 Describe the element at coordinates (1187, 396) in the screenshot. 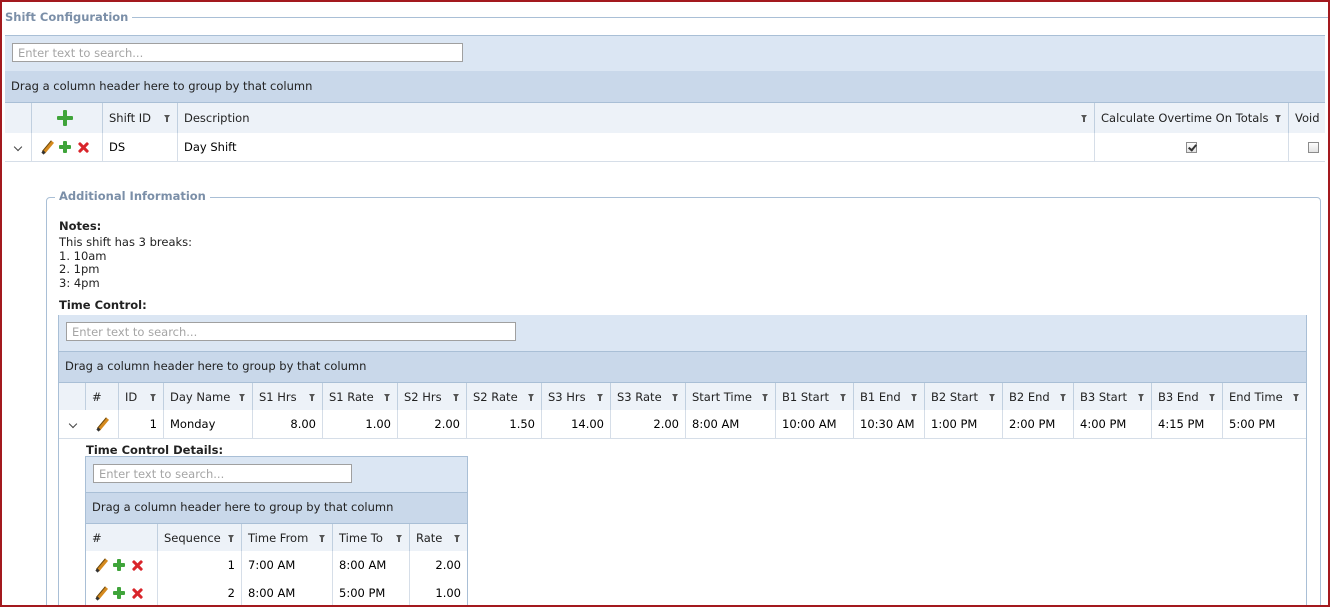

I see `tc-col-b3-end: B3 End` at that location.